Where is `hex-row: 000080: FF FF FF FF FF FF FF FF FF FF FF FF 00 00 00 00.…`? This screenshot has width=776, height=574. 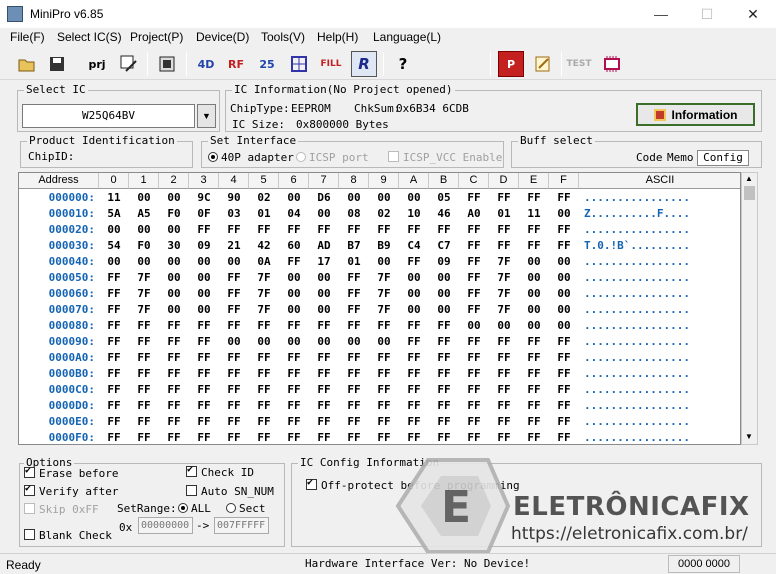
hex-row: 000080: FF FF FF FF FF FF FF FF FF FF FF FF 00 00 00 00.… is located at coordinates (379, 326).